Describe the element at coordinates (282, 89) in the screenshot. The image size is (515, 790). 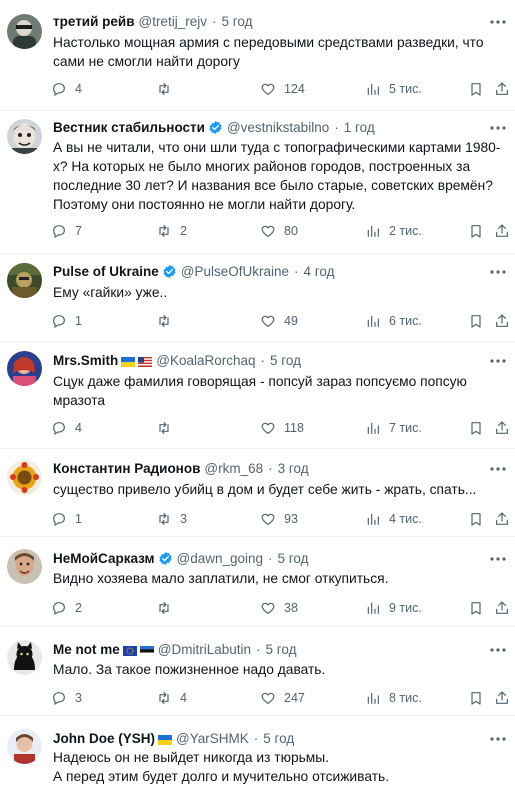
I see `like-button: 124` at that location.